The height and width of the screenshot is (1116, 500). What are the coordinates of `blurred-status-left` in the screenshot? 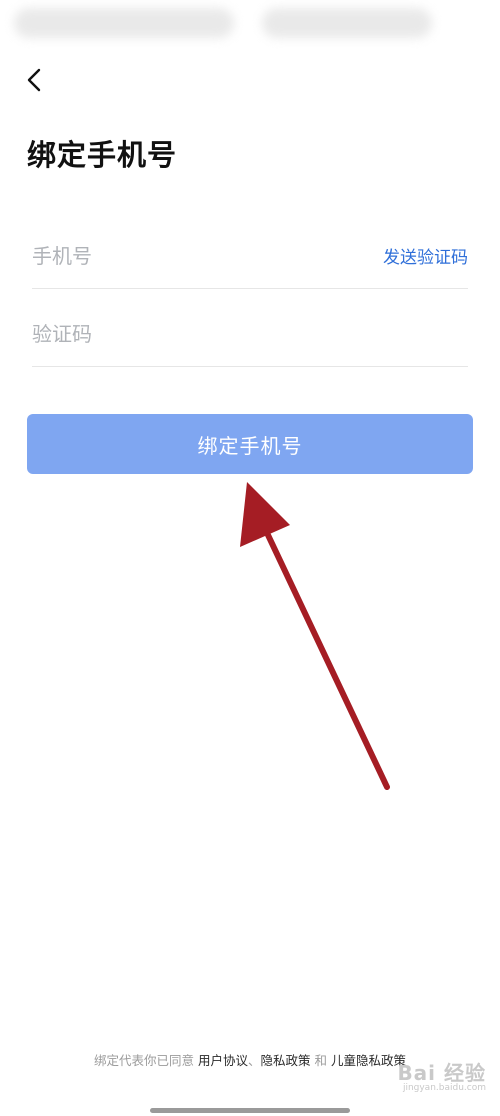 It's located at (124, 23).